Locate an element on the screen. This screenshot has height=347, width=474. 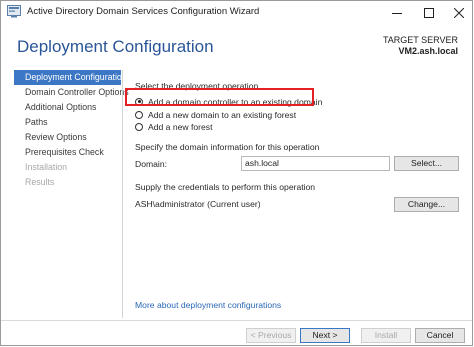
target-server-label: TARGET SERVER is located at coordinates (420, 40).